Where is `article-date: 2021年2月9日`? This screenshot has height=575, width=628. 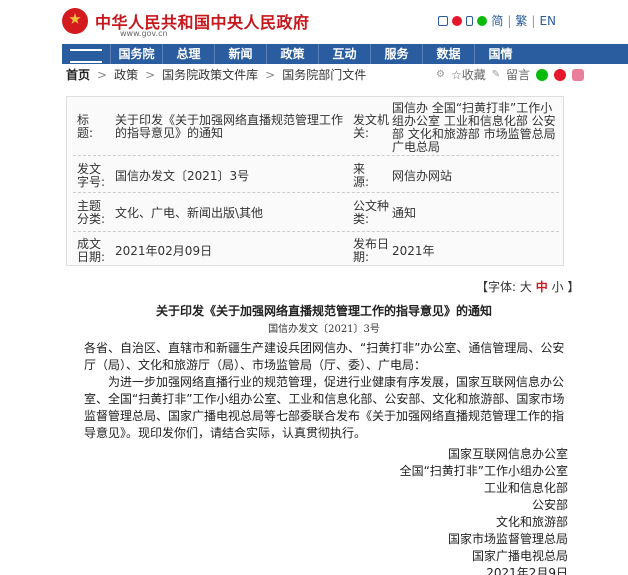
article-date: 2021年2月9日 is located at coordinates (527, 570).